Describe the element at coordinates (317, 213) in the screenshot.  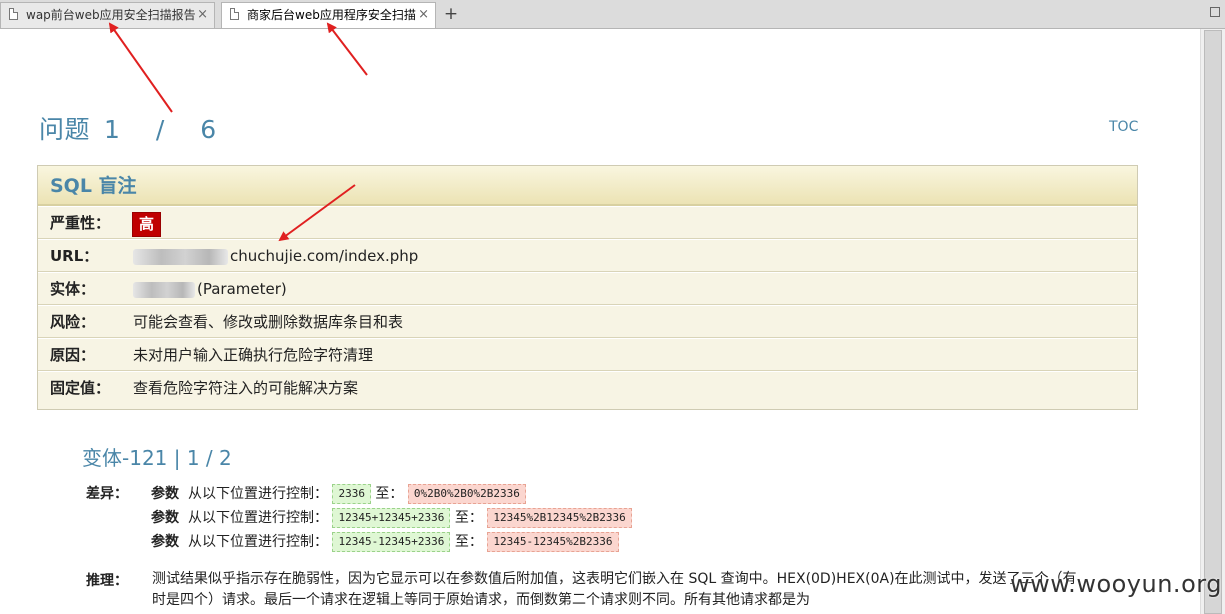
I see `arrow-to-url` at that location.